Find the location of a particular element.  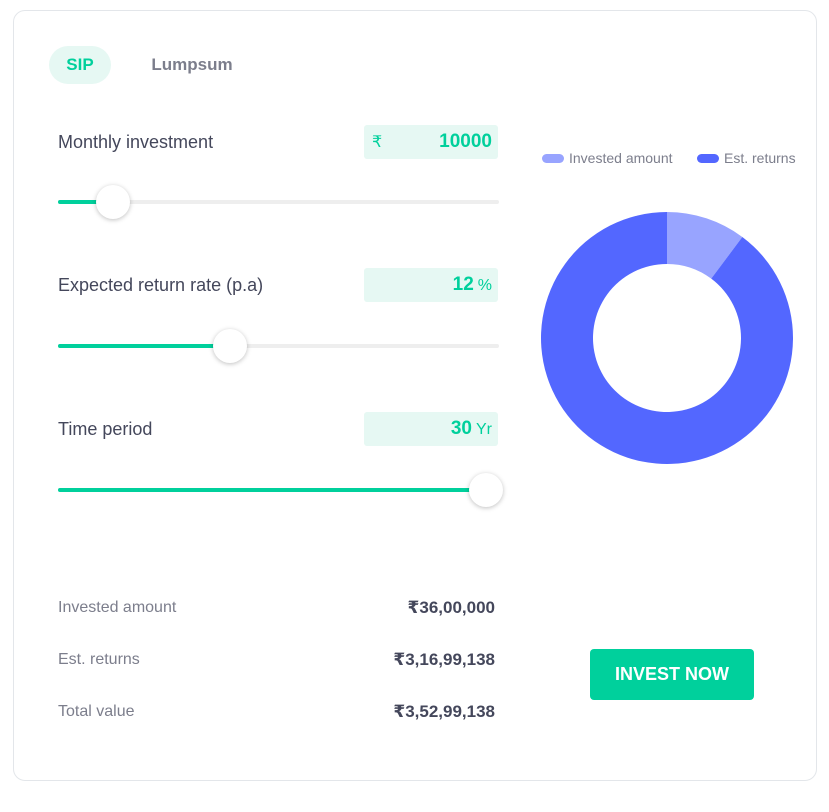

return-rate-input: 12% is located at coordinates (431, 285).